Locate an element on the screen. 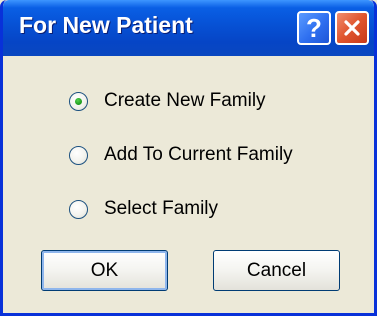 This screenshot has width=377, height=316. radio-add-to-current-family: Add To Current Family is located at coordinates (181, 155).